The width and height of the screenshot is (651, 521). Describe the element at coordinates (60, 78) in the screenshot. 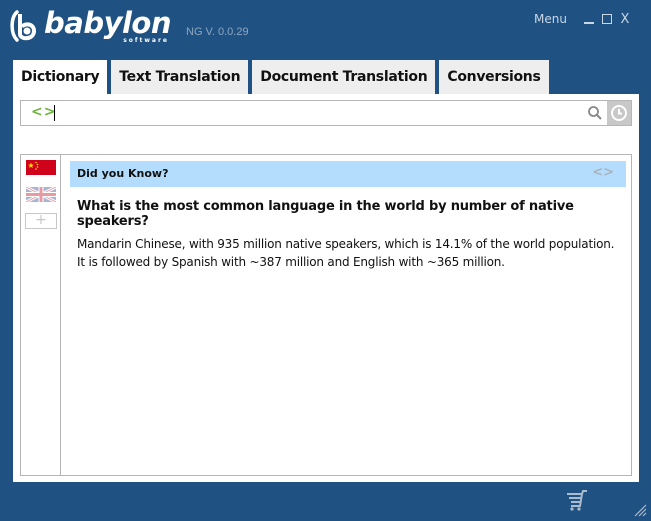

I see `tab-dictionary: Dictionary` at that location.